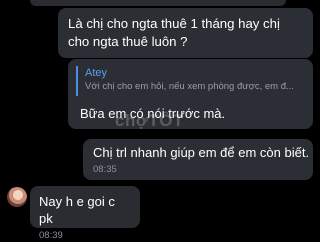  Describe the element at coordinates (96, 73) in the screenshot. I see `reply-quote-author: Atey` at that location.